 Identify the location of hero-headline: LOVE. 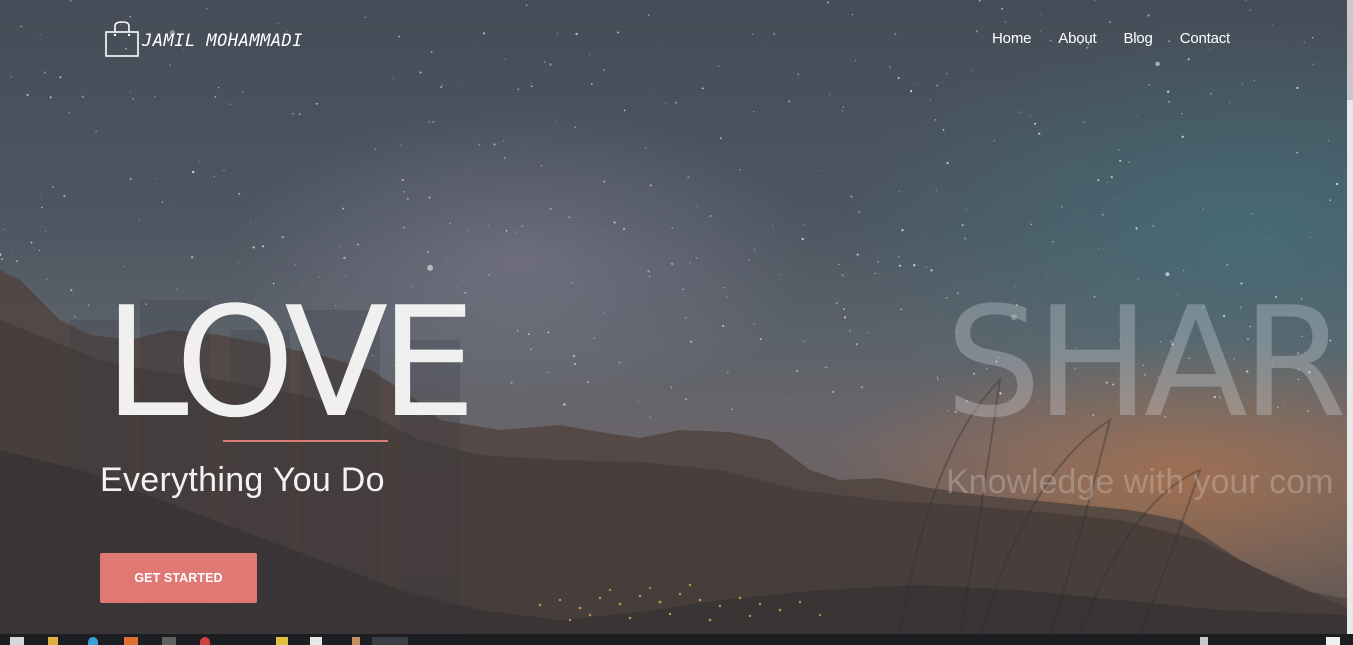
(290, 362).